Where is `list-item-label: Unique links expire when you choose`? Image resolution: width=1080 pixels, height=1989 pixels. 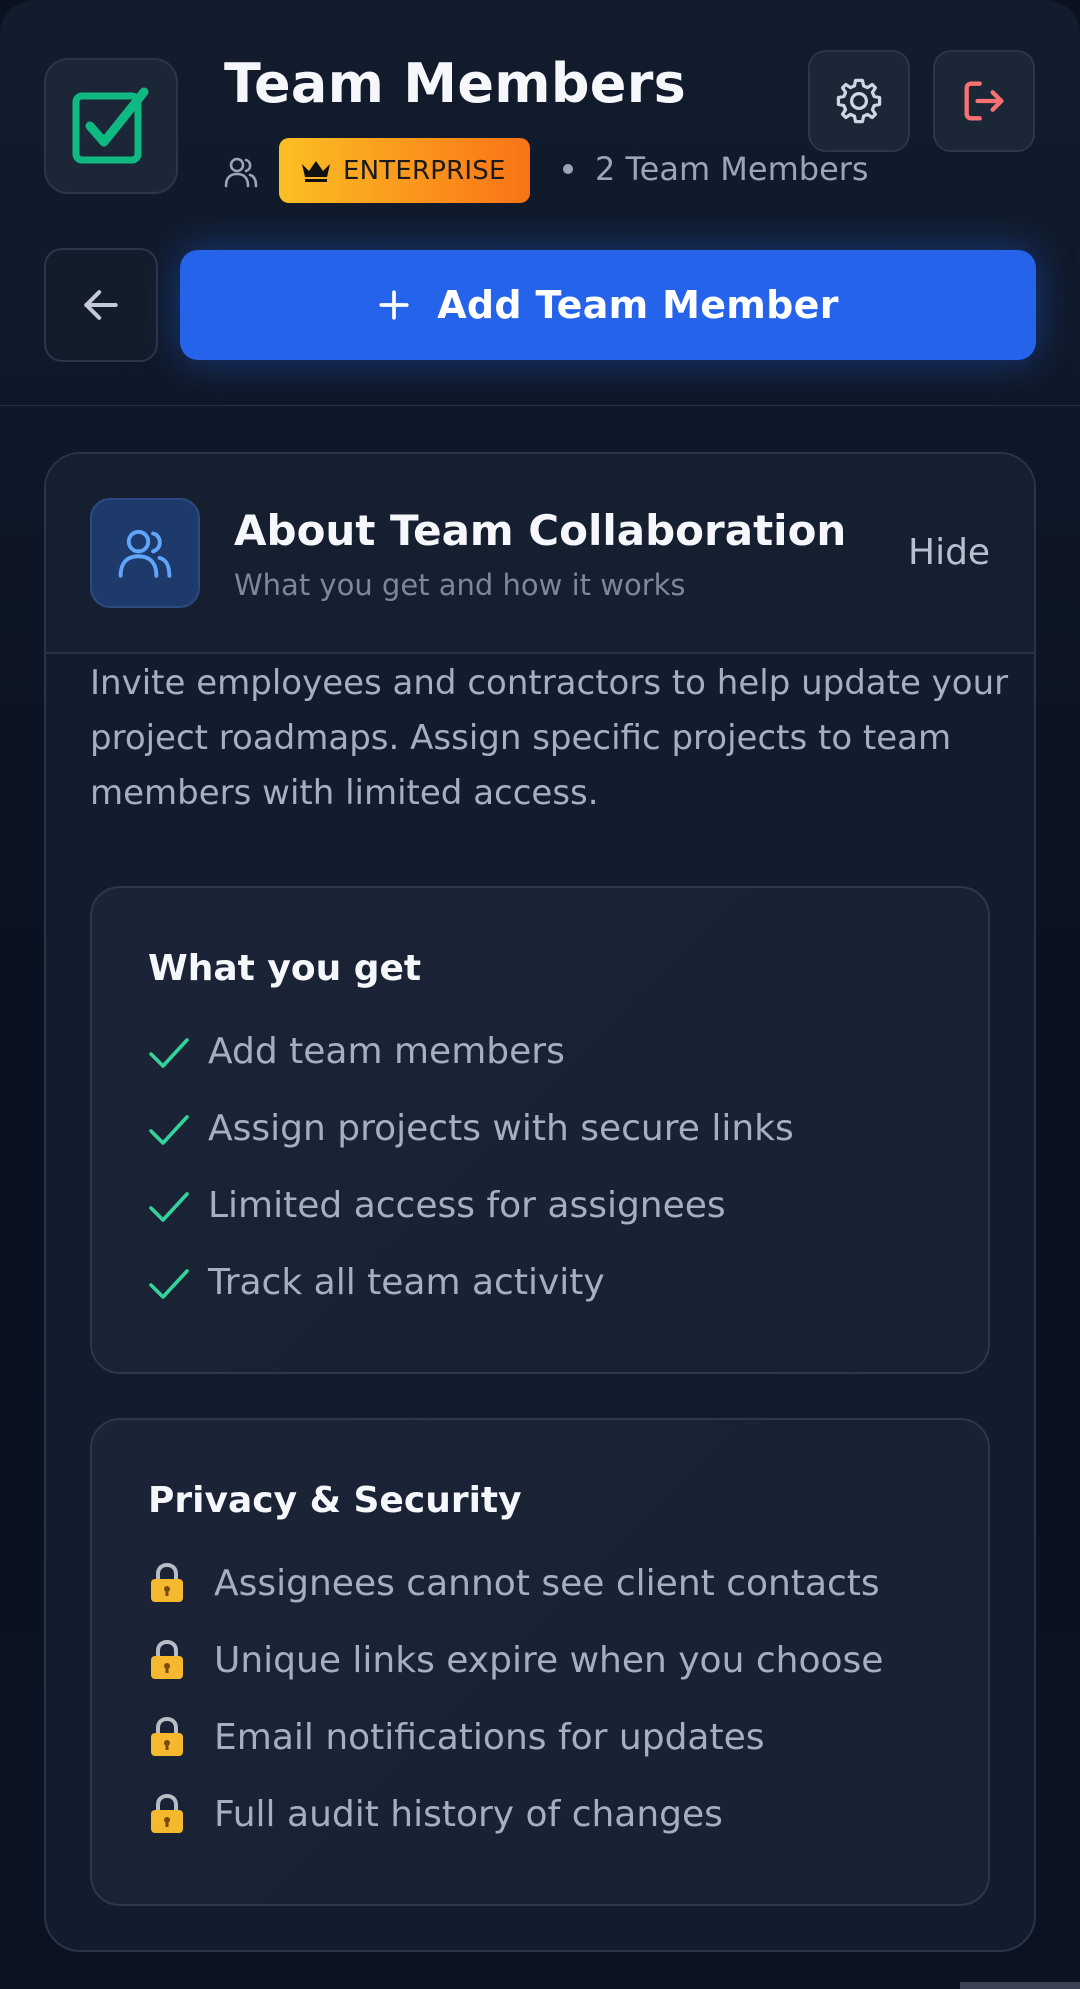
list-item-label: Unique links expire when you choose is located at coordinates (549, 1660).